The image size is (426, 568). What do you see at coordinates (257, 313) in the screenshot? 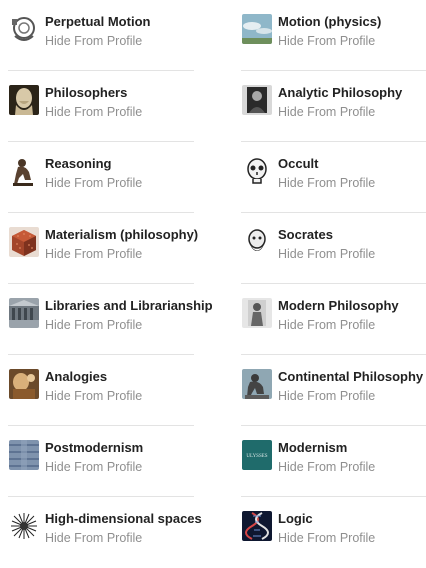
I see `statue-icon` at bounding box center [257, 313].